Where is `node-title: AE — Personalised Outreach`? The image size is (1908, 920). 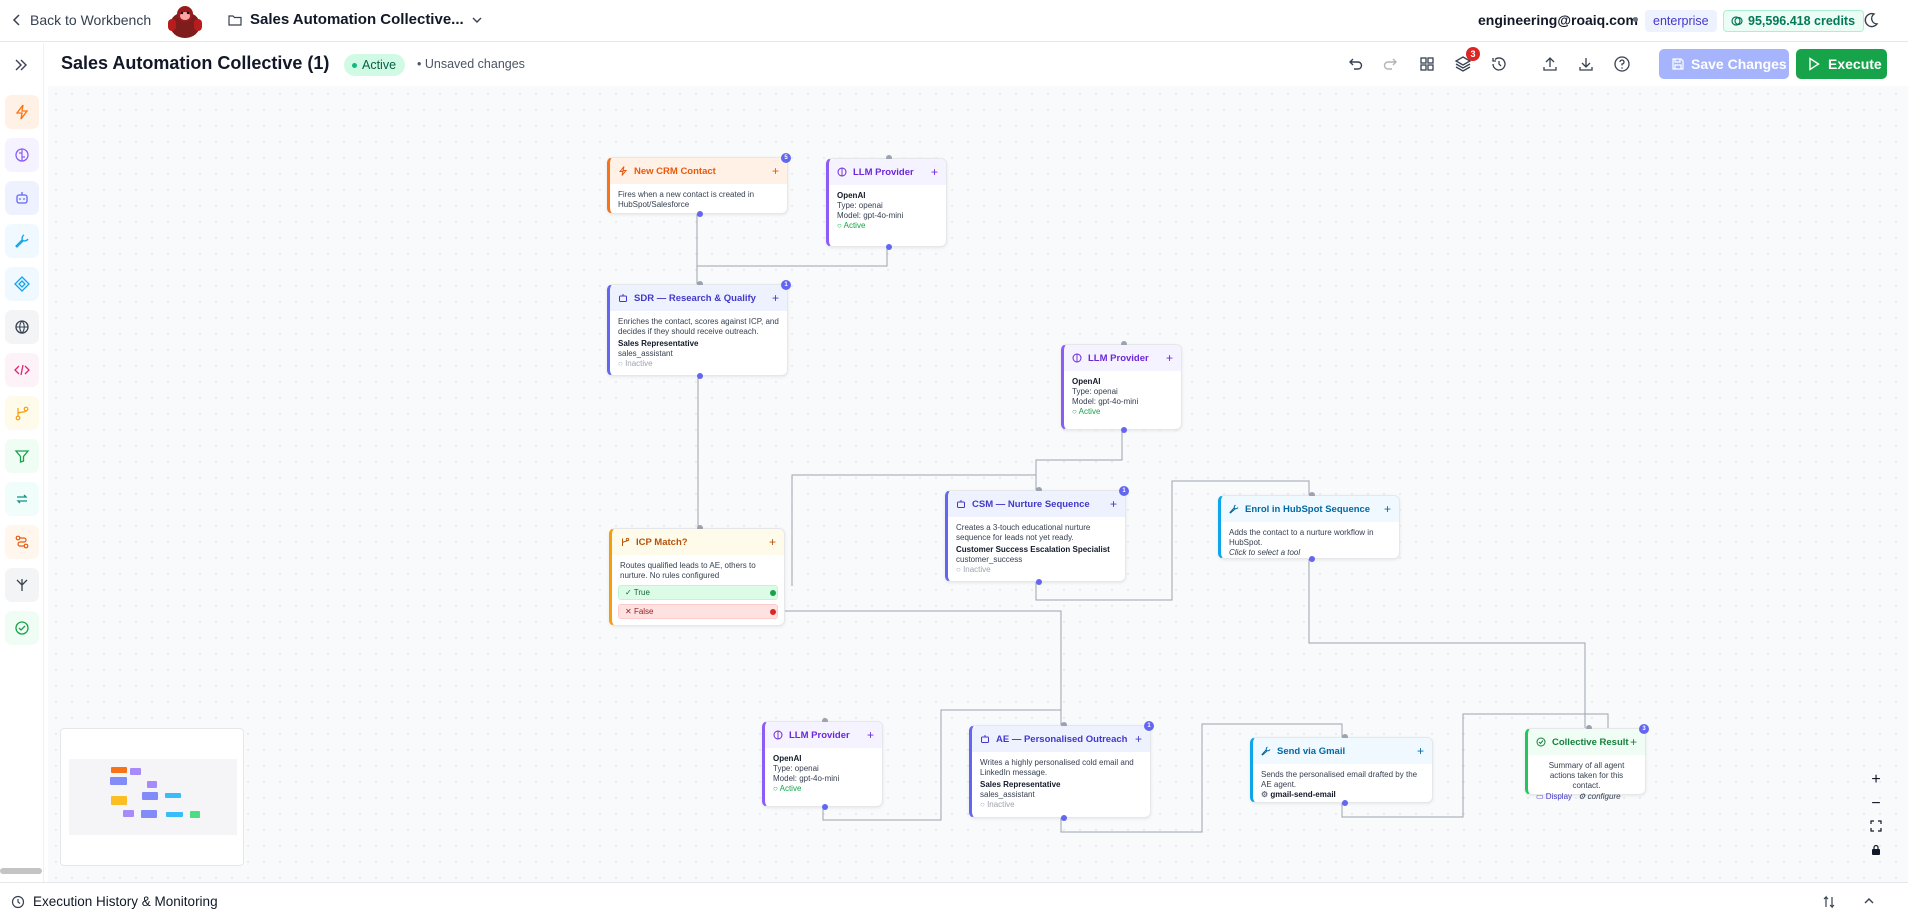 node-title: AE — Personalised Outreach is located at coordinates (1062, 739).